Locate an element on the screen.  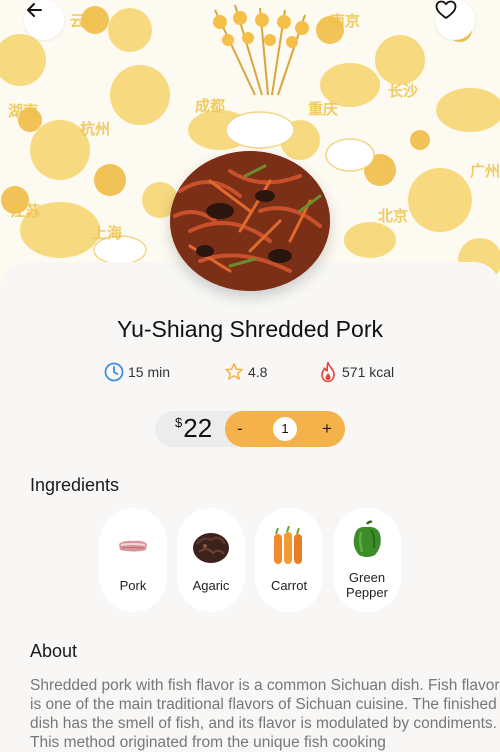
rating: 4.8 is located at coordinates (245, 372).